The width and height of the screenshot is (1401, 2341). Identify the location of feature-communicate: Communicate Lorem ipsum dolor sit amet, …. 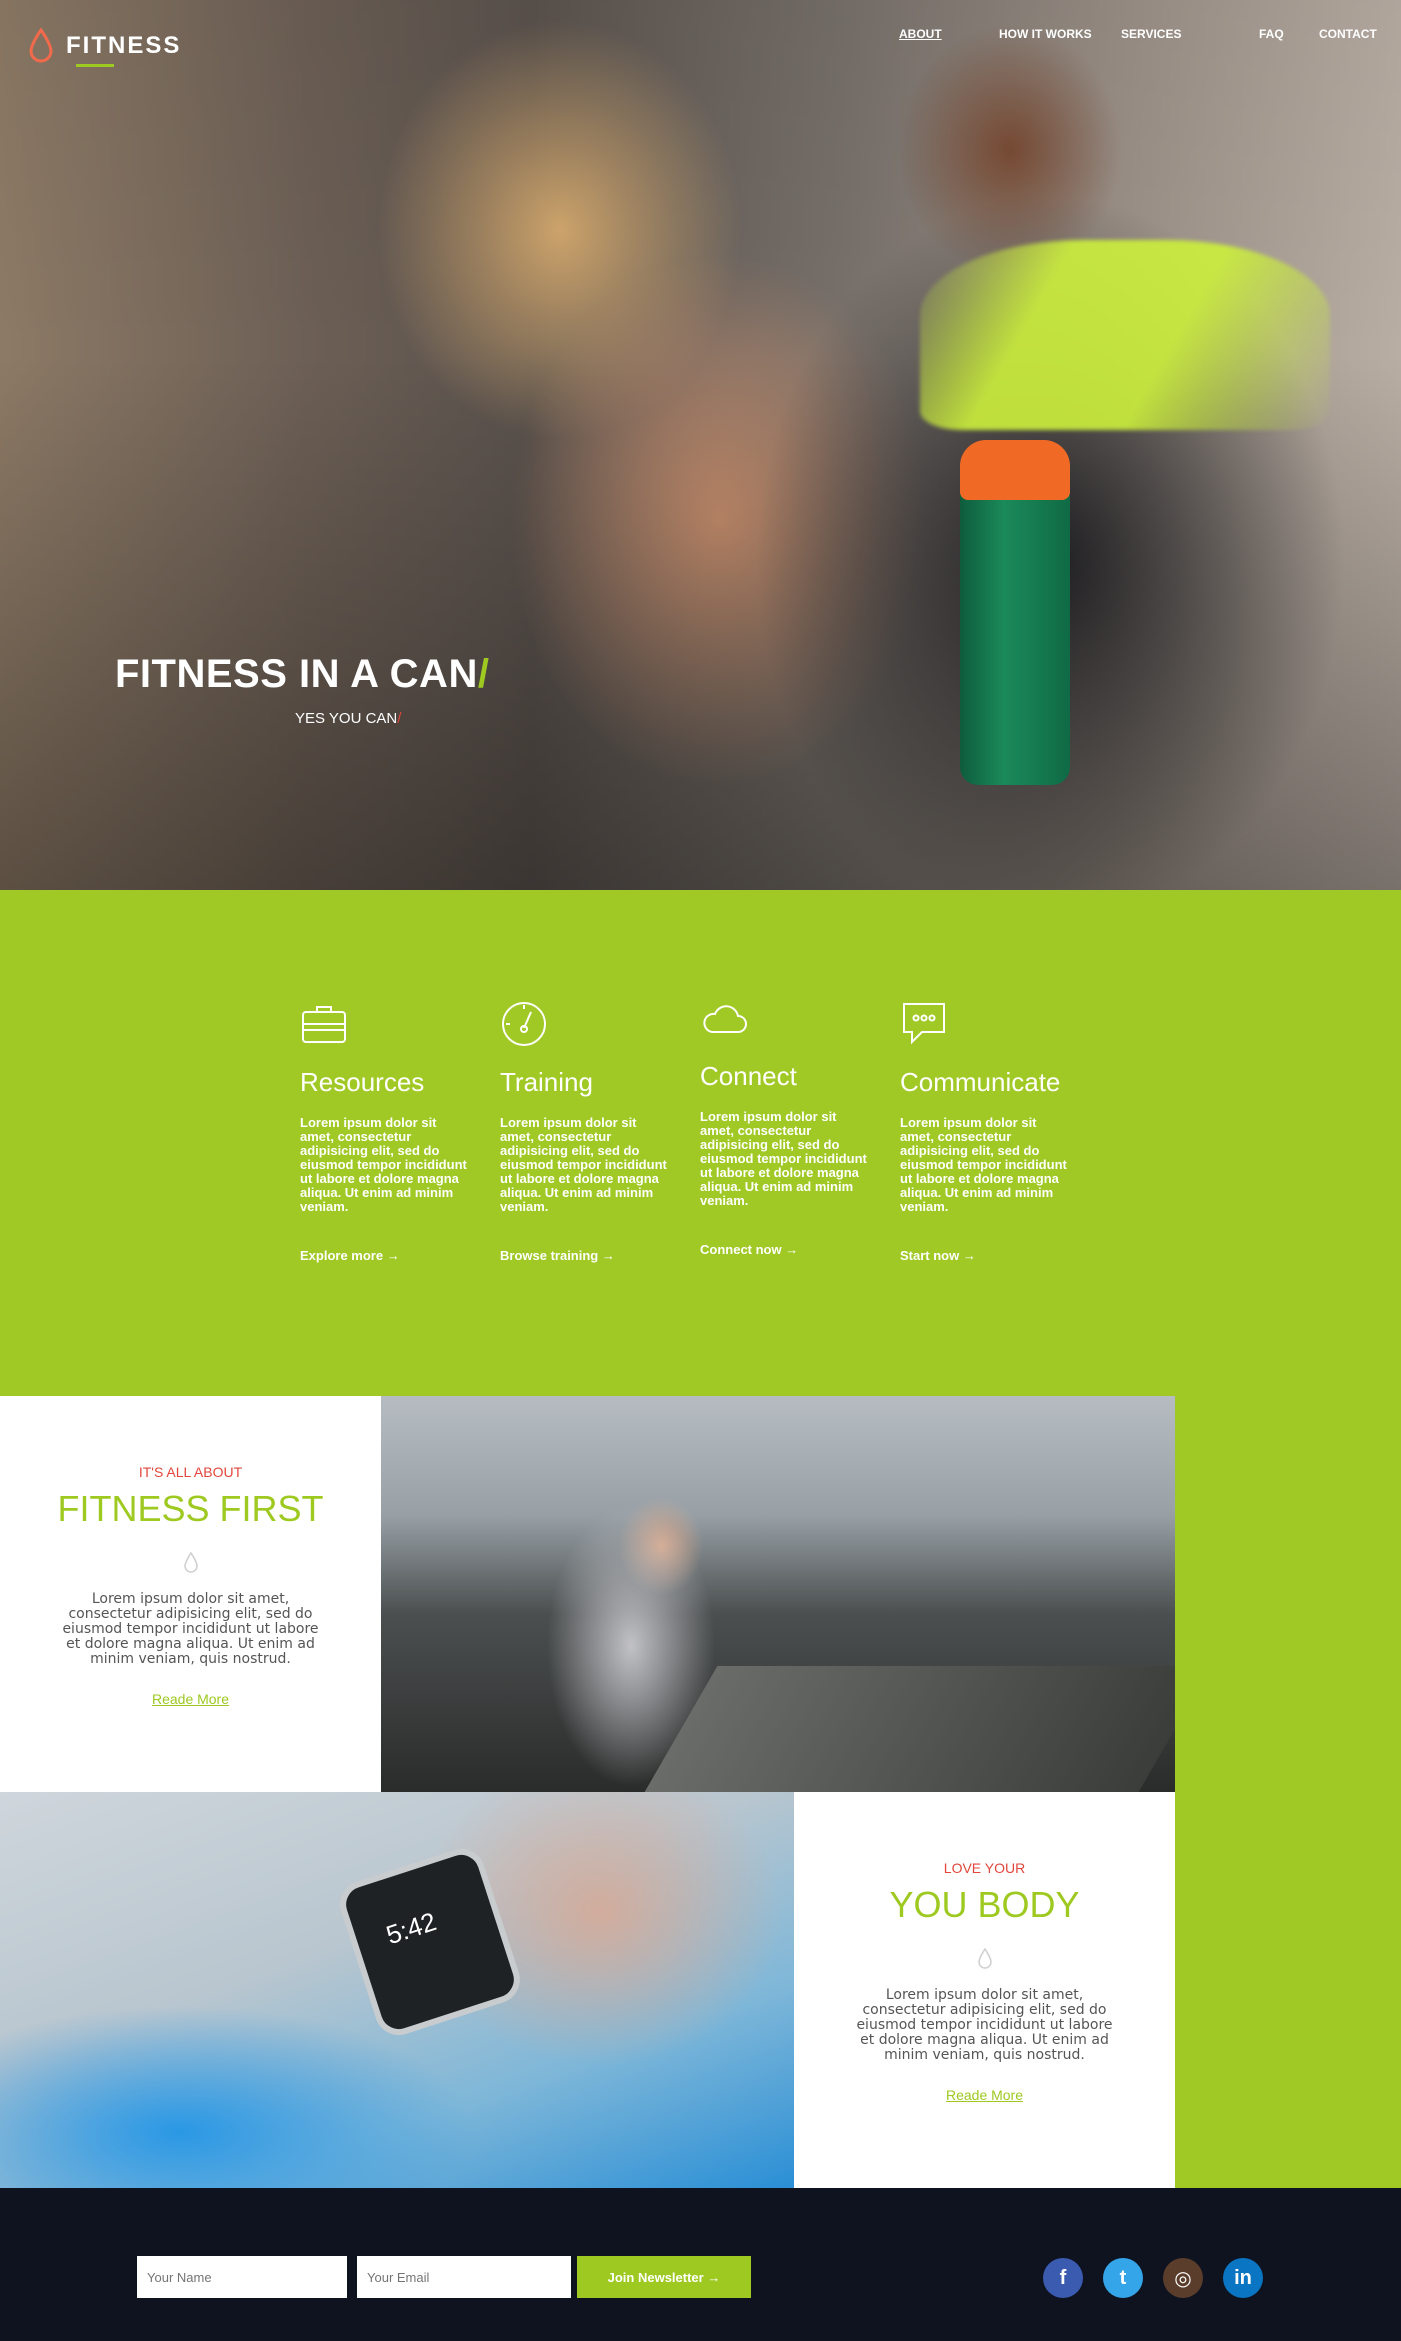
(985, 1131).